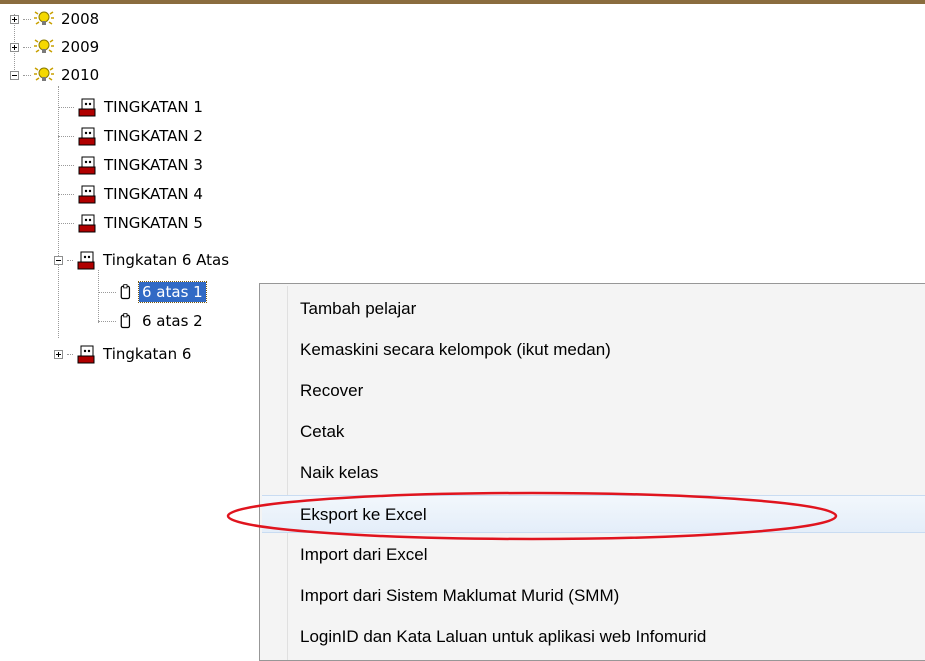 The height and width of the screenshot is (661, 925). I want to click on menu-item-kemaskini-kelompok: Kemaskini secara kelompok (ikut medan), so click(593, 350).